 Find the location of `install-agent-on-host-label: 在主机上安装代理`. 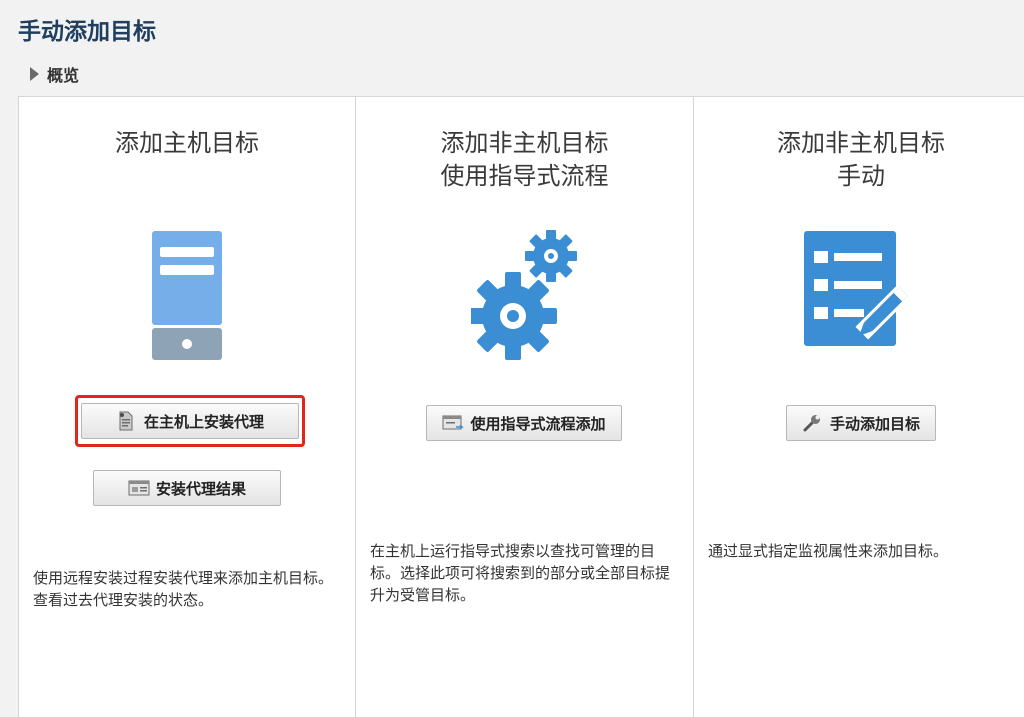

install-agent-on-host-label: 在主机上安装代理 is located at coordinates (203, 421).